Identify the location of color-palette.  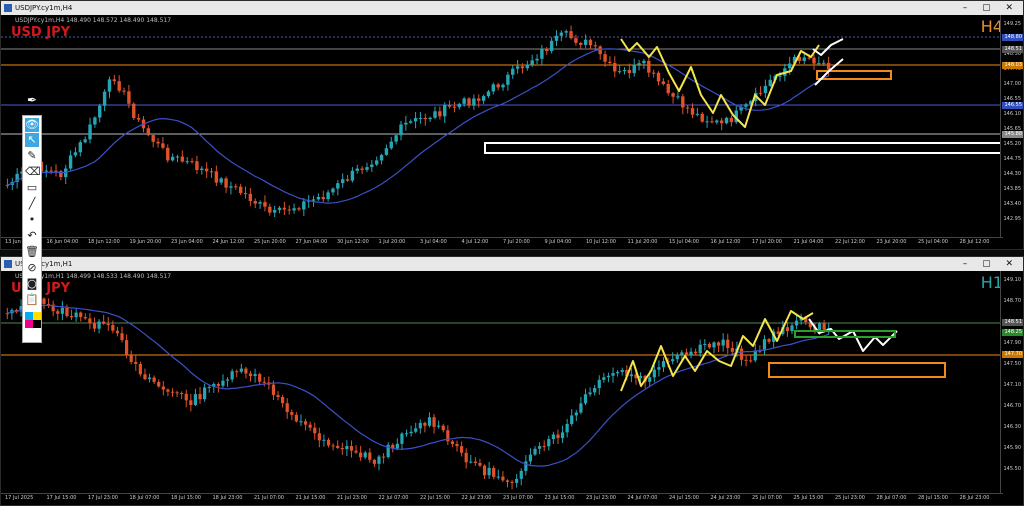
(33, 320).